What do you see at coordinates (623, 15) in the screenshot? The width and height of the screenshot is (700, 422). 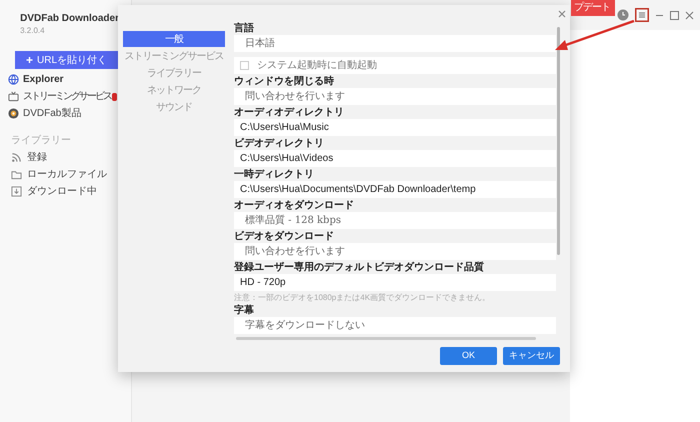 I see `clock-icon` at bounding box center [623, 15].